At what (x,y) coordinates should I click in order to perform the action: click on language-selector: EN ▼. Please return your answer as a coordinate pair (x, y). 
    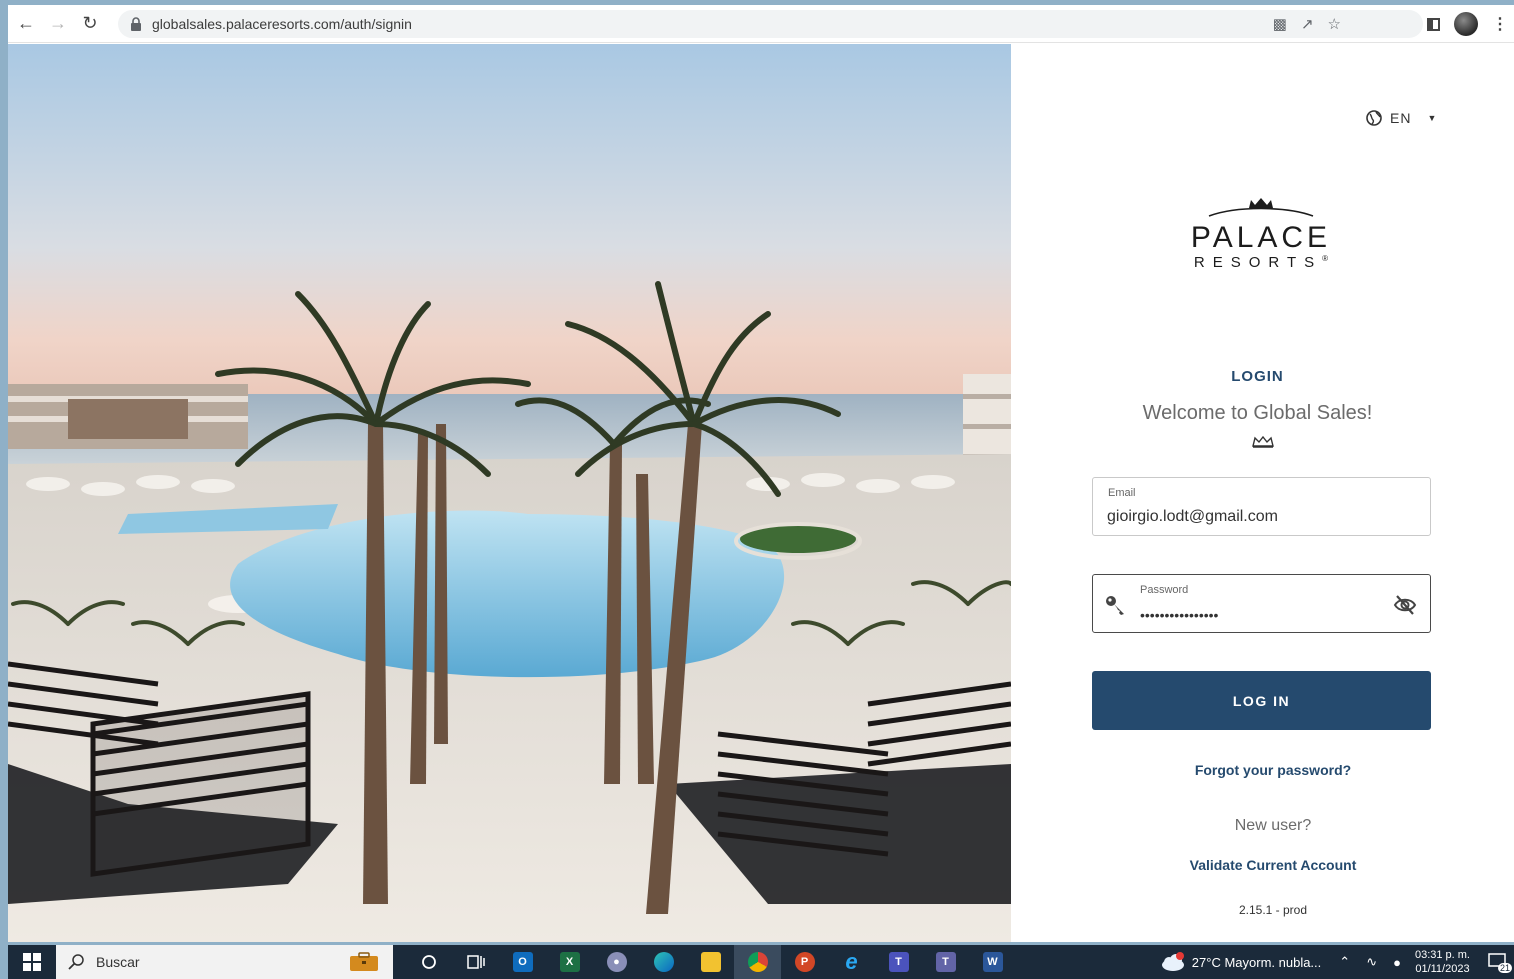
    Looking at the image, I should click on (1401, 118).